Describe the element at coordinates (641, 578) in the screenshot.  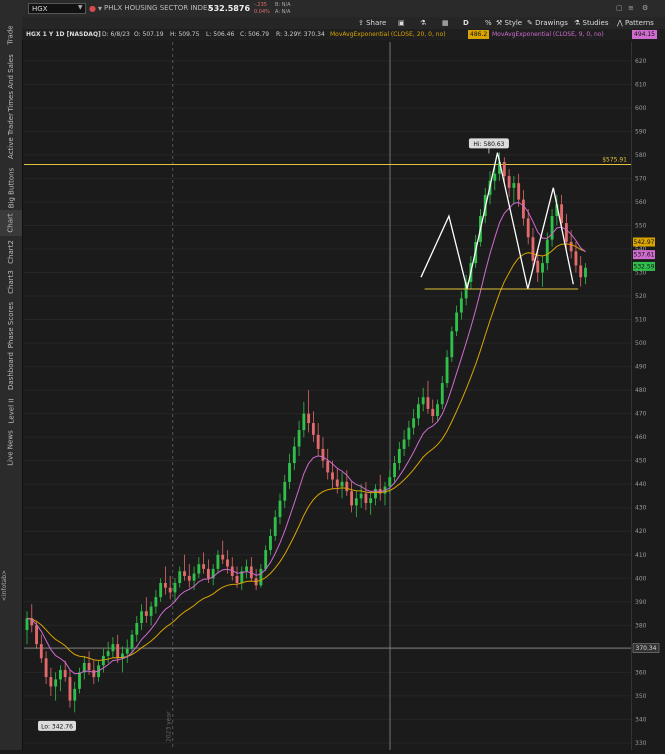
I see `axis-tick-label: 400` at that location.